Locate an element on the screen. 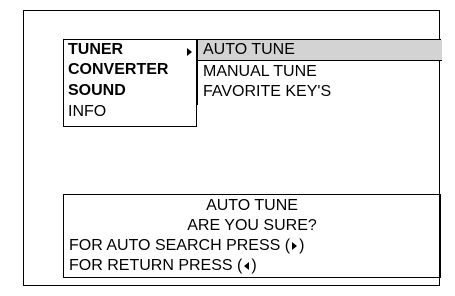  menu-item-label: INFO is located at coordinates (87, 111).